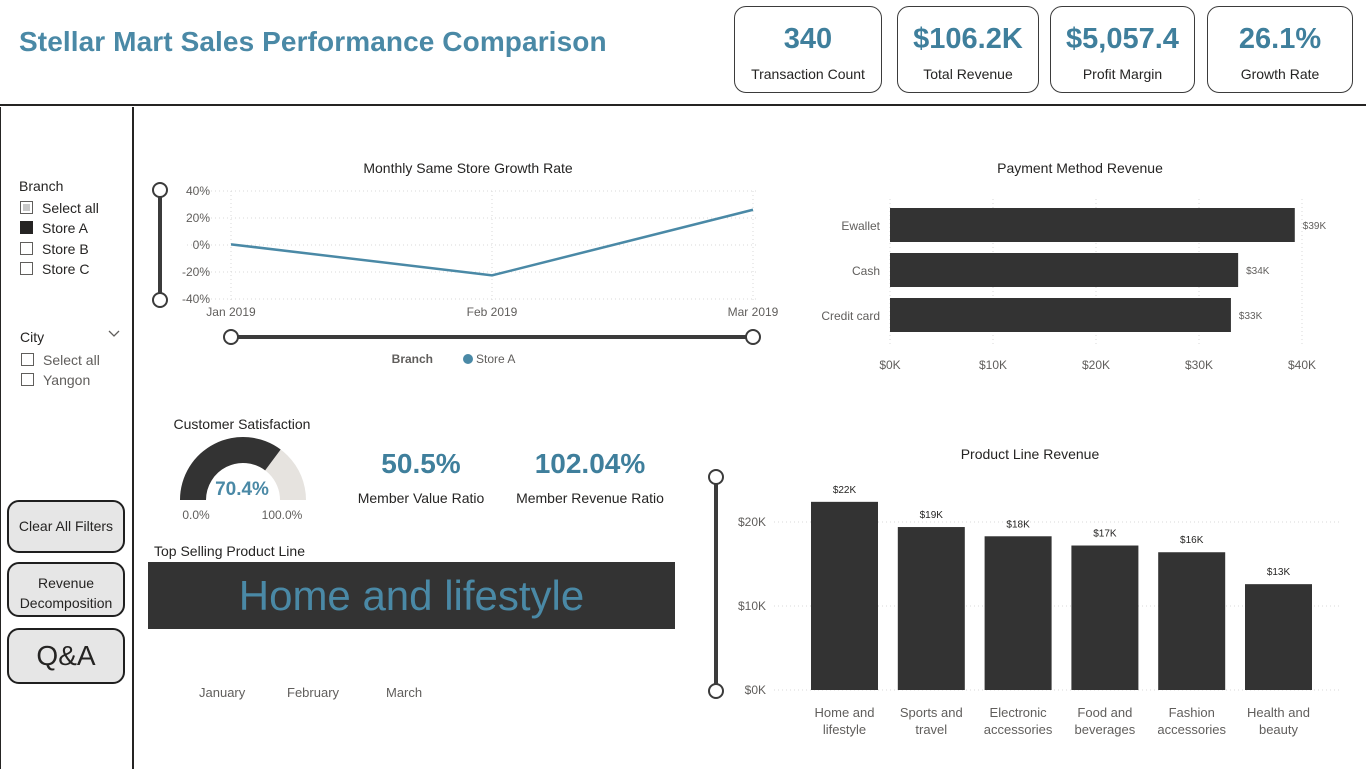 The height and width of the screenshot is (769, 1366). I want to click on x-tick-label: Food and, so click(1104, 712).